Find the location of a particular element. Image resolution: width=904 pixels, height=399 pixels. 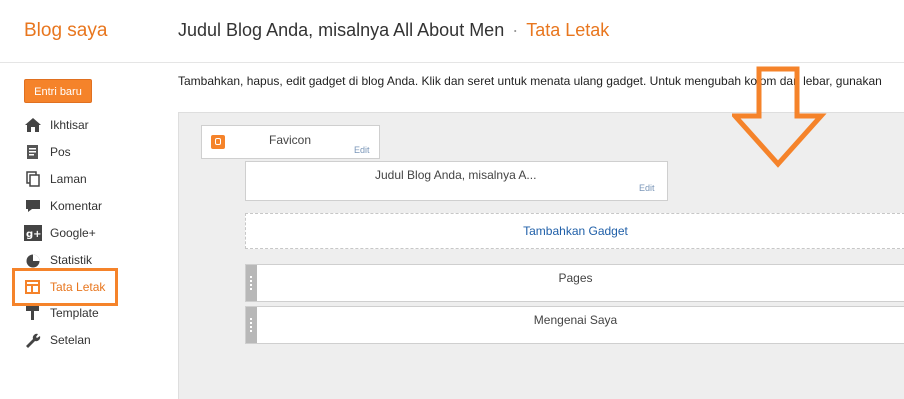

gadget-title: Mengenai Saya is located at coordinates (575, 320).